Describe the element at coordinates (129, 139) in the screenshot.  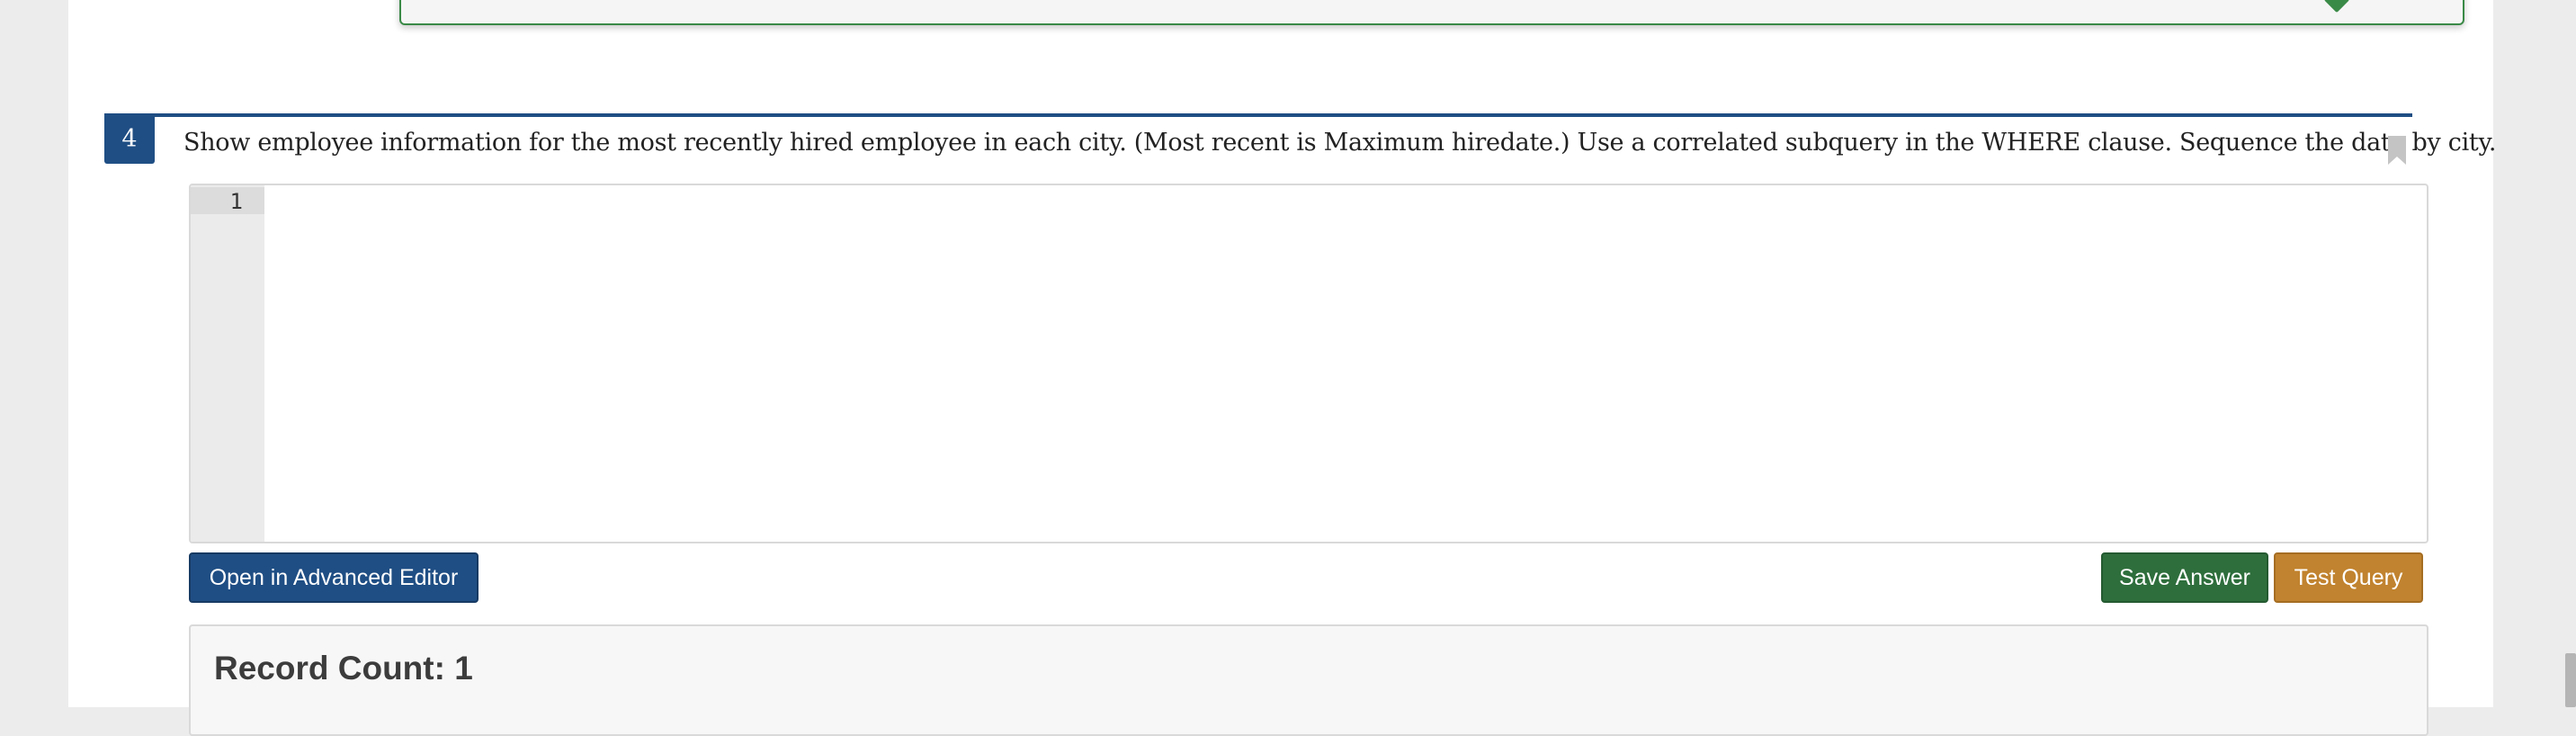
I see `question-number-badge: 4` at that location.